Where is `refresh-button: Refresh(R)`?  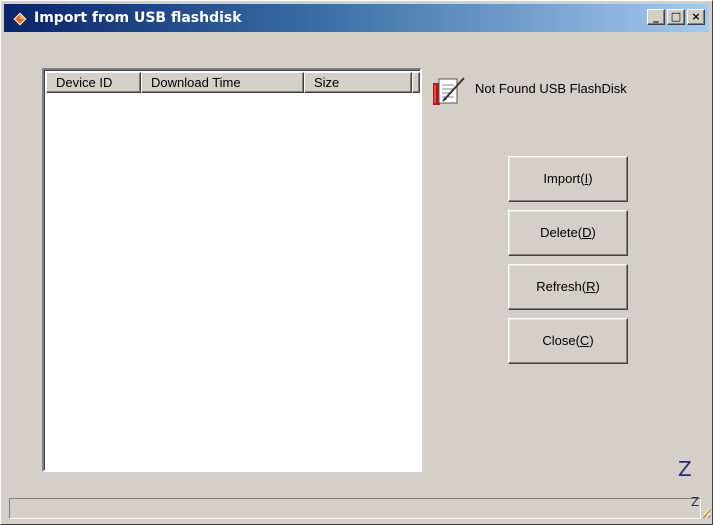
refresh-button: Refresh(R) is located at coordinates (568, 287).